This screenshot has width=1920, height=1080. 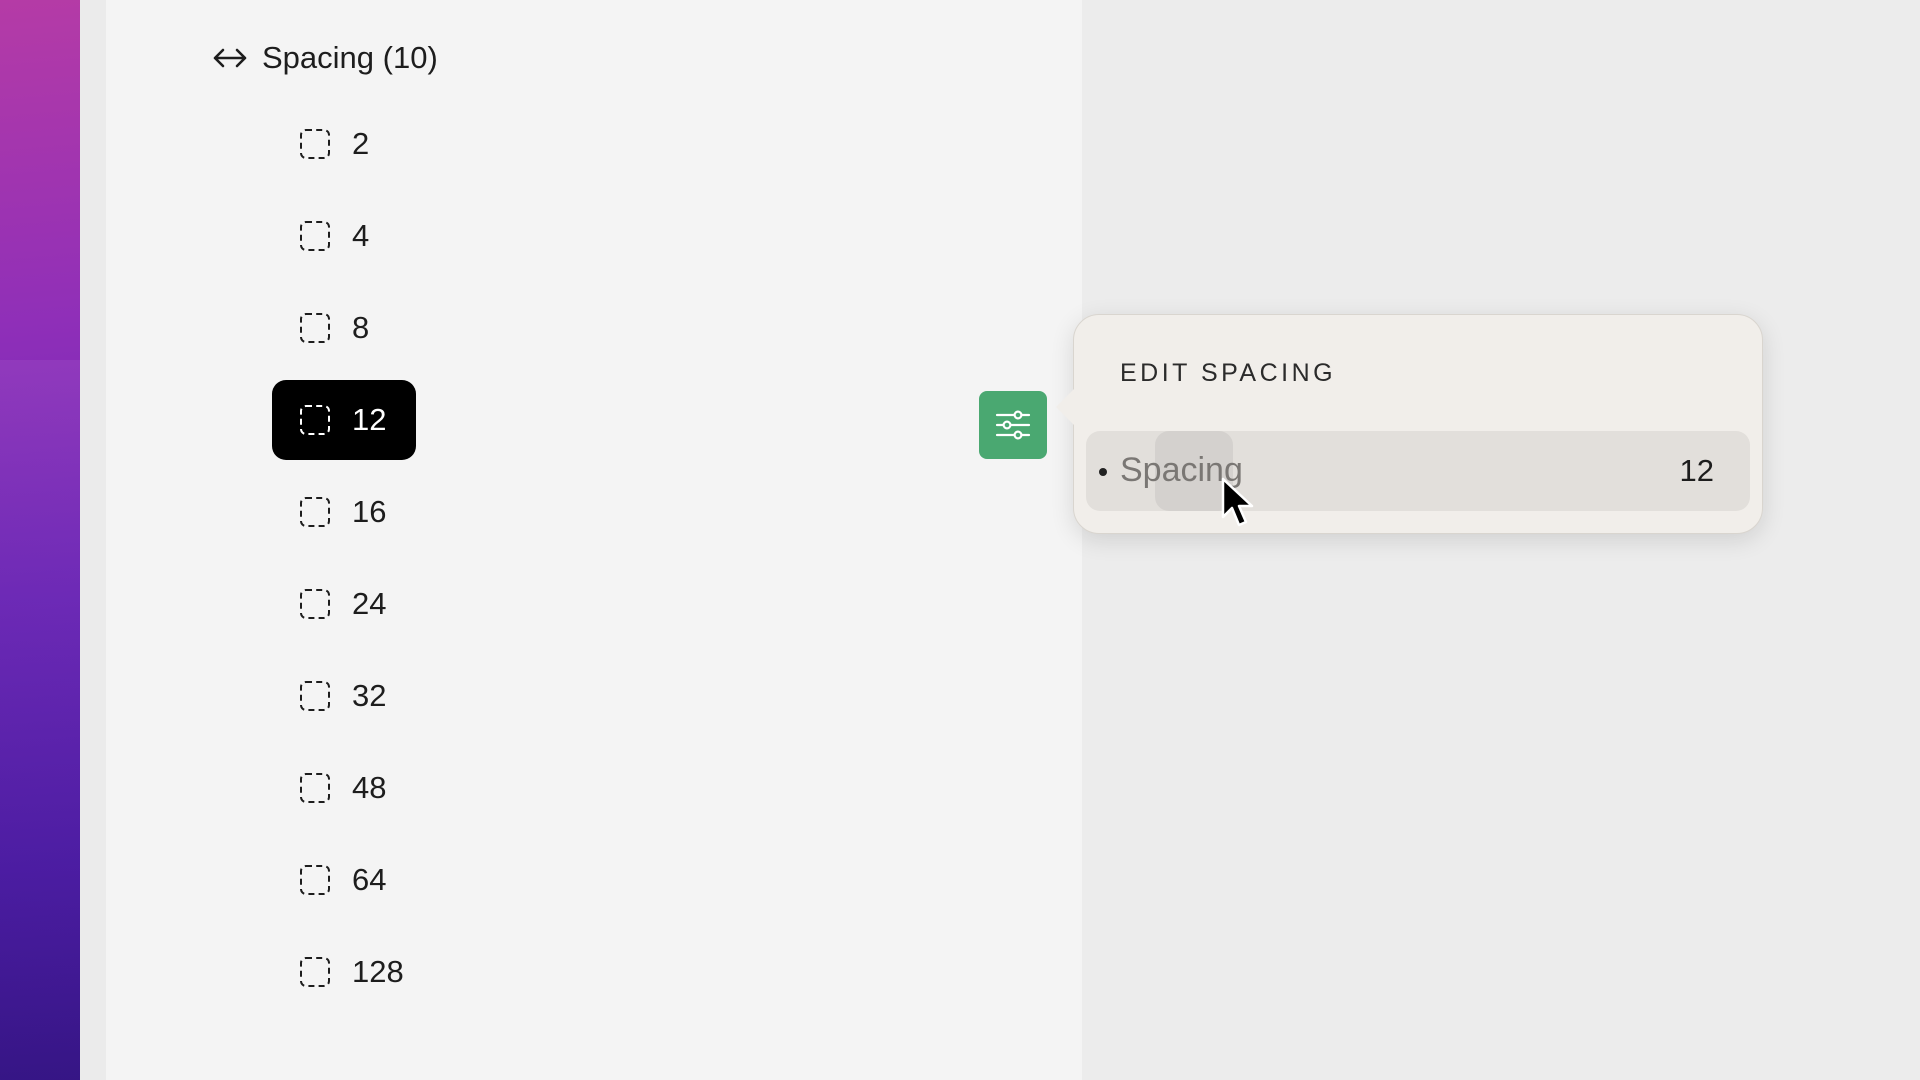 What do you see at coordinates (361, 235) in the screenshot?
I see `token-label: 4` at bounding box center [361, 235].